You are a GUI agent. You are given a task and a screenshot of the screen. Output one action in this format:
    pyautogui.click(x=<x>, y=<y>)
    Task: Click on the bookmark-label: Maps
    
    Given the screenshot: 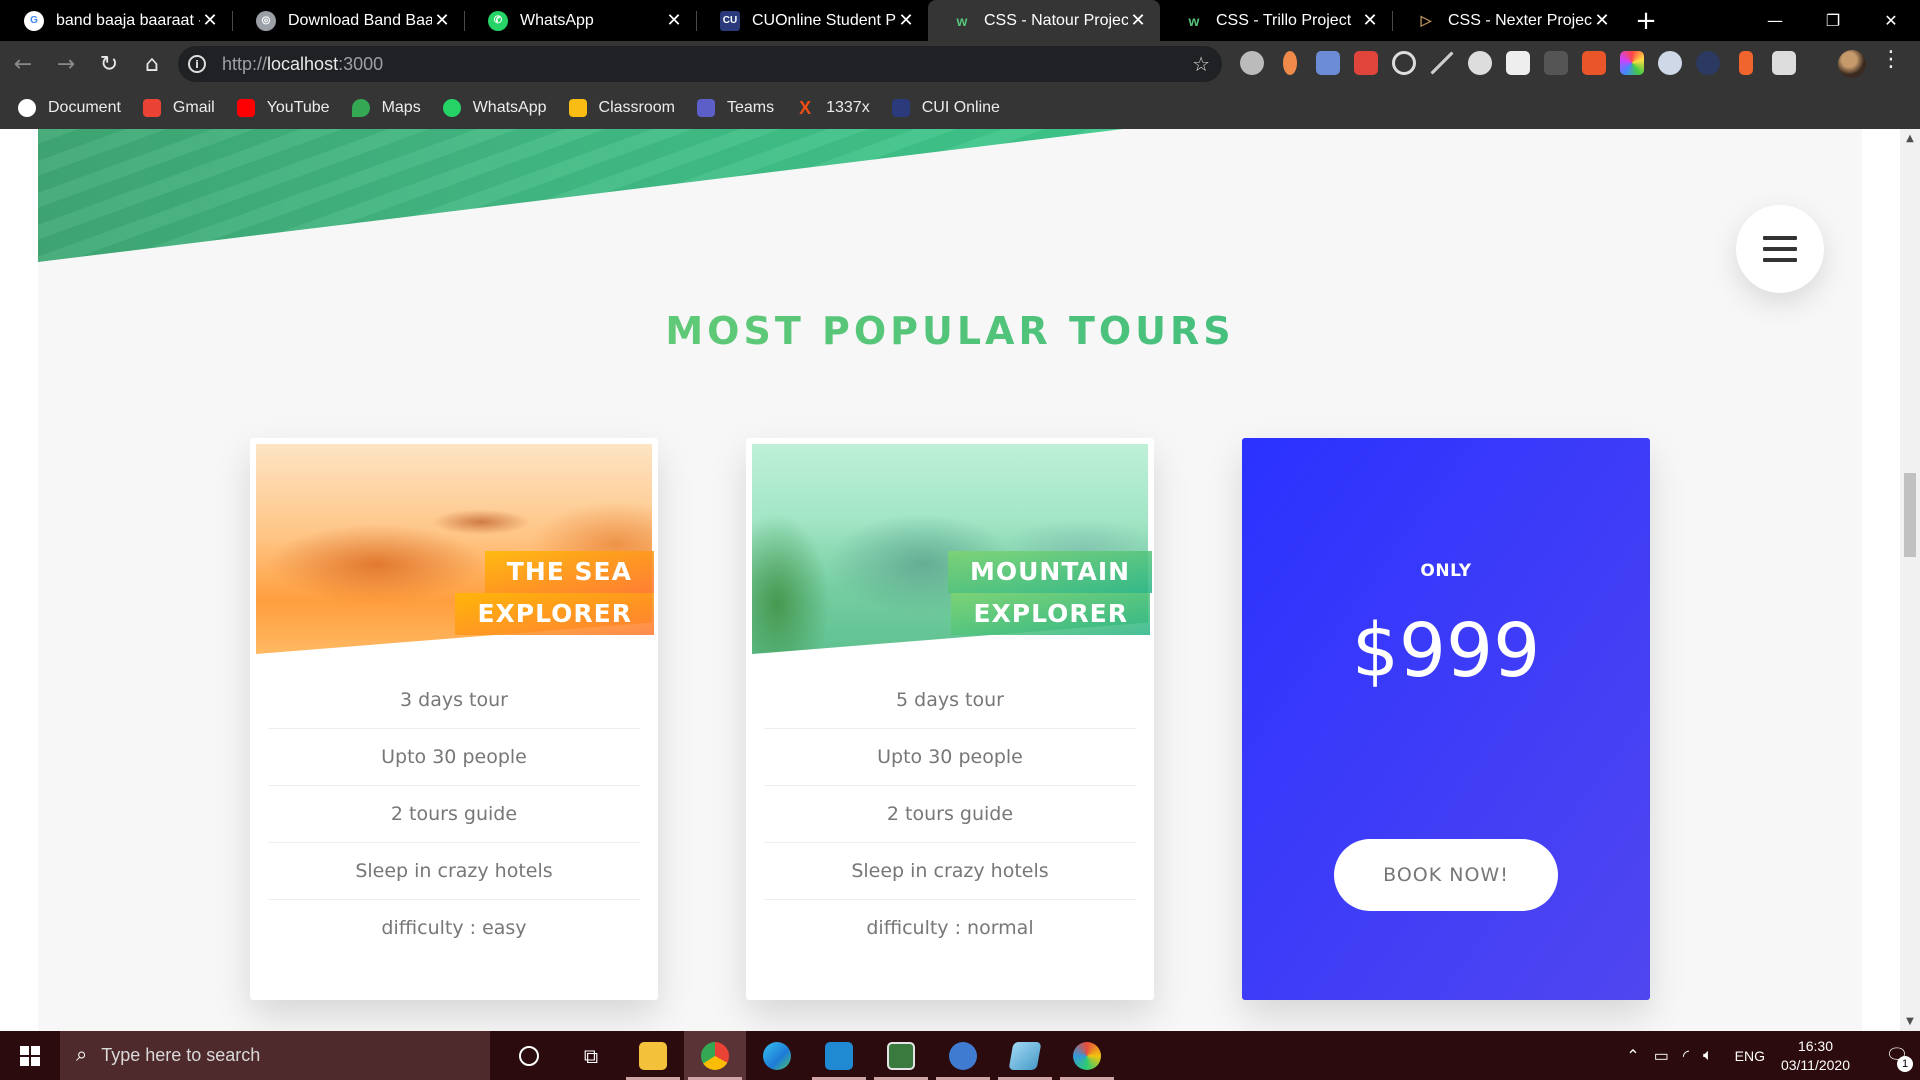 What is the action you would take?
    pyautogui.click(x=401, y=107)
    